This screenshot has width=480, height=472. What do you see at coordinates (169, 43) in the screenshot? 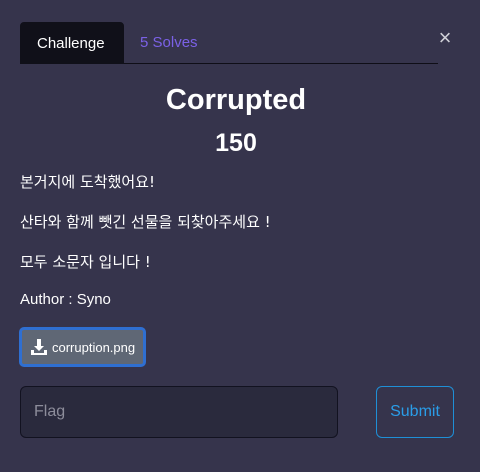
I see `tab-solves: 5 Solves` at bounding box center [169, 43].